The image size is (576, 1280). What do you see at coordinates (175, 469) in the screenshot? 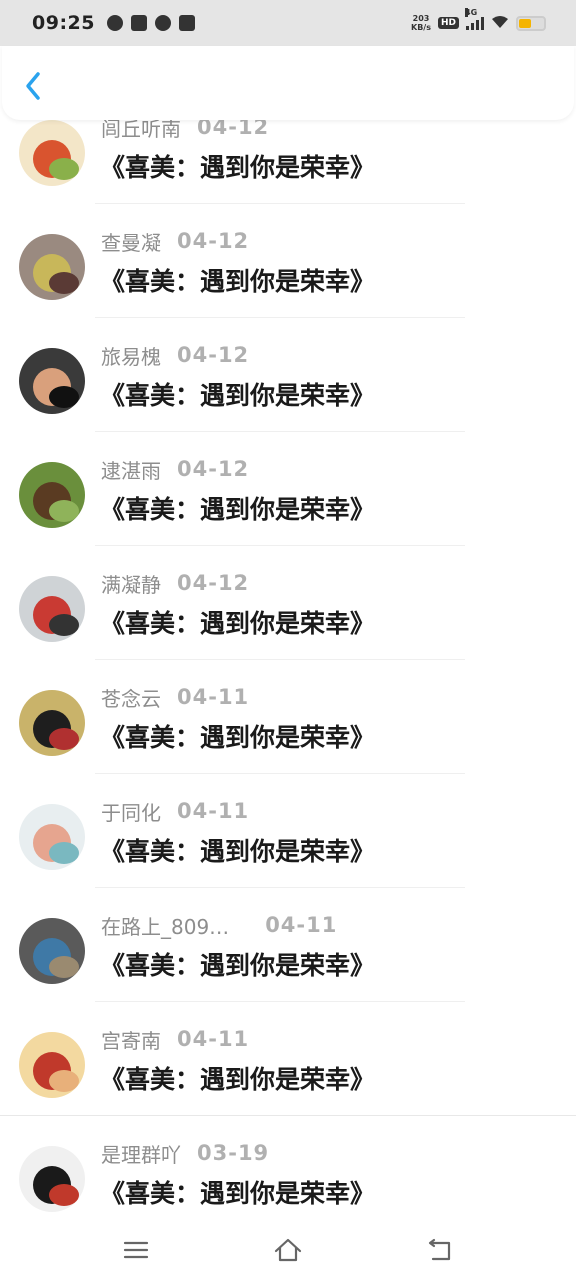
I see `comment-meta: 逮湛雨 04-12` at bounding box center [175, 469].